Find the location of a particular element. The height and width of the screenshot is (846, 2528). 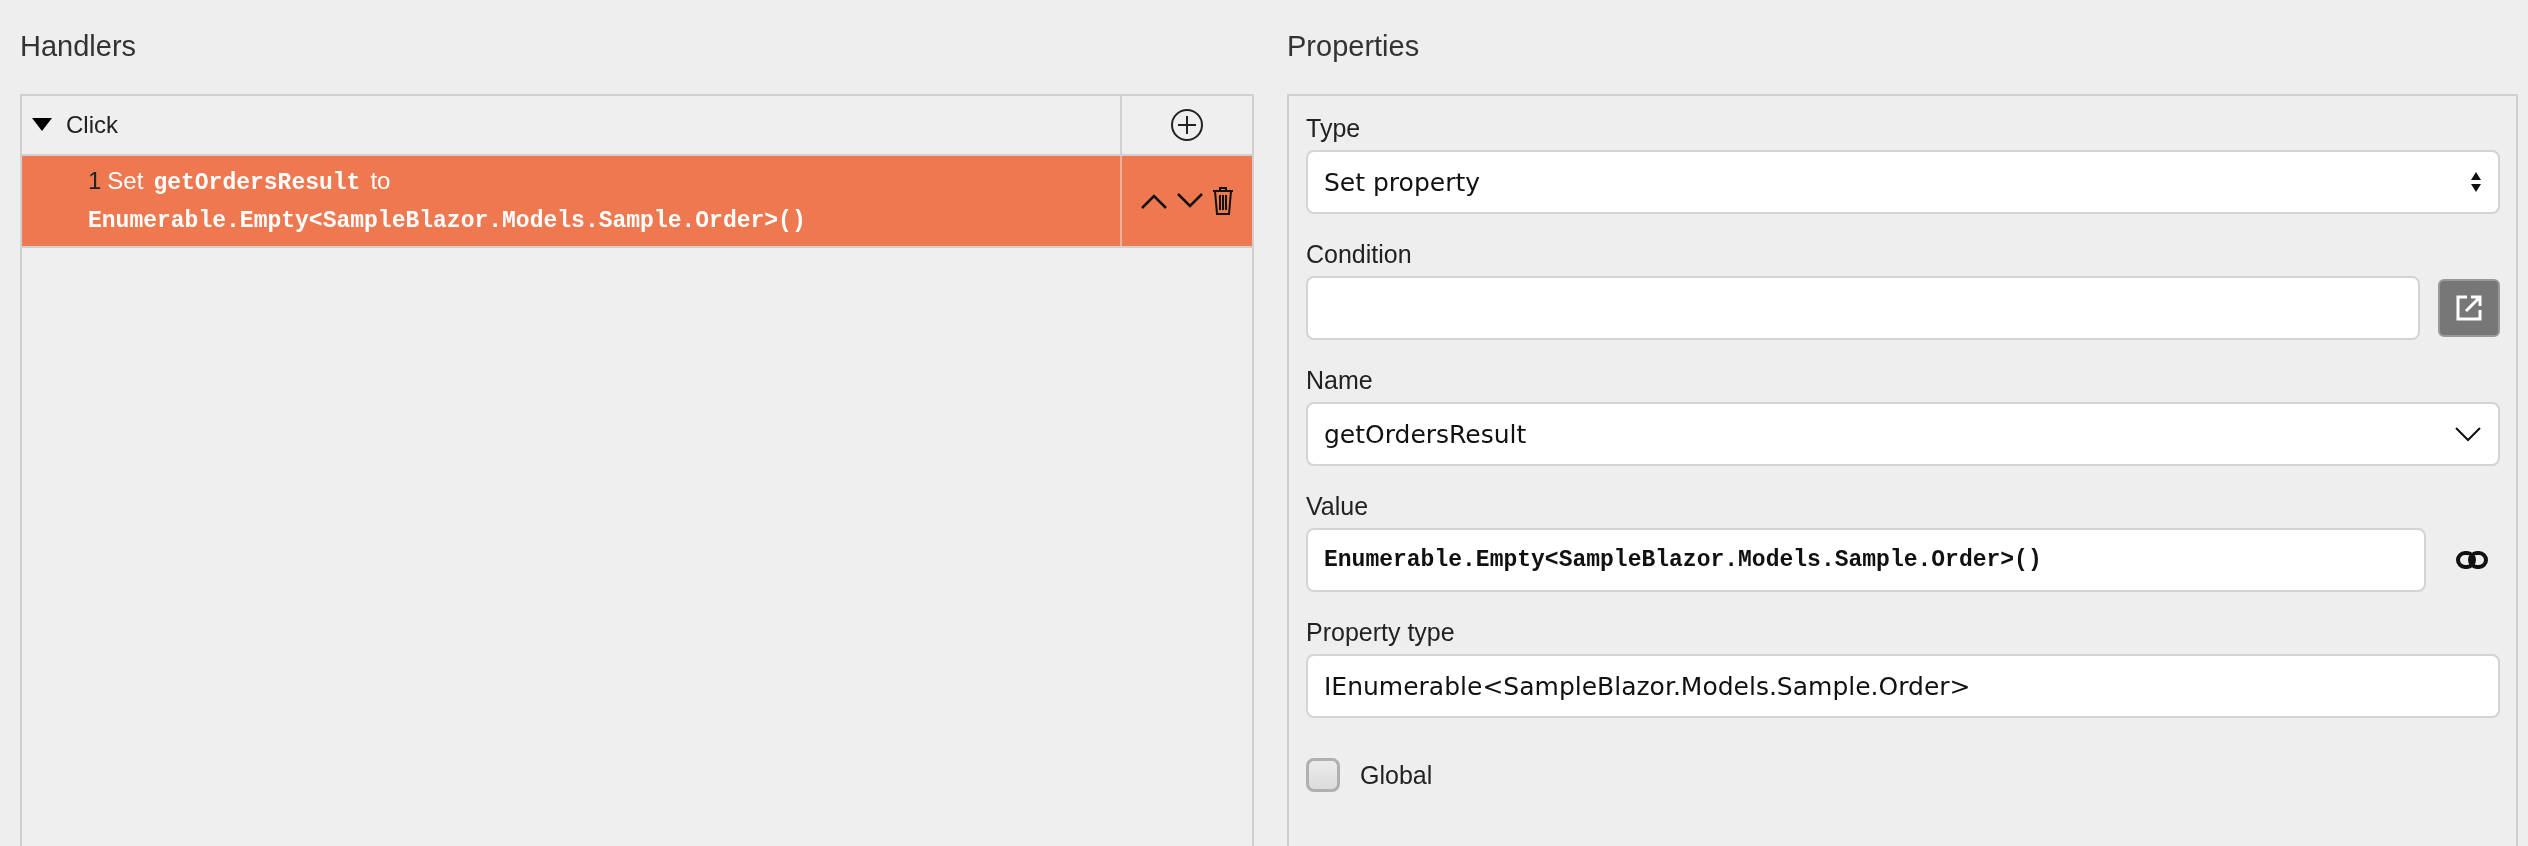

field-label: Name is located at coordinates (1340, 380).